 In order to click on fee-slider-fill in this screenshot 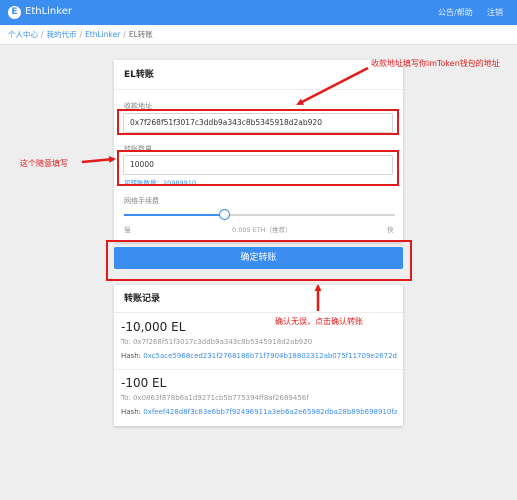, I will do `click(174, 215)`.